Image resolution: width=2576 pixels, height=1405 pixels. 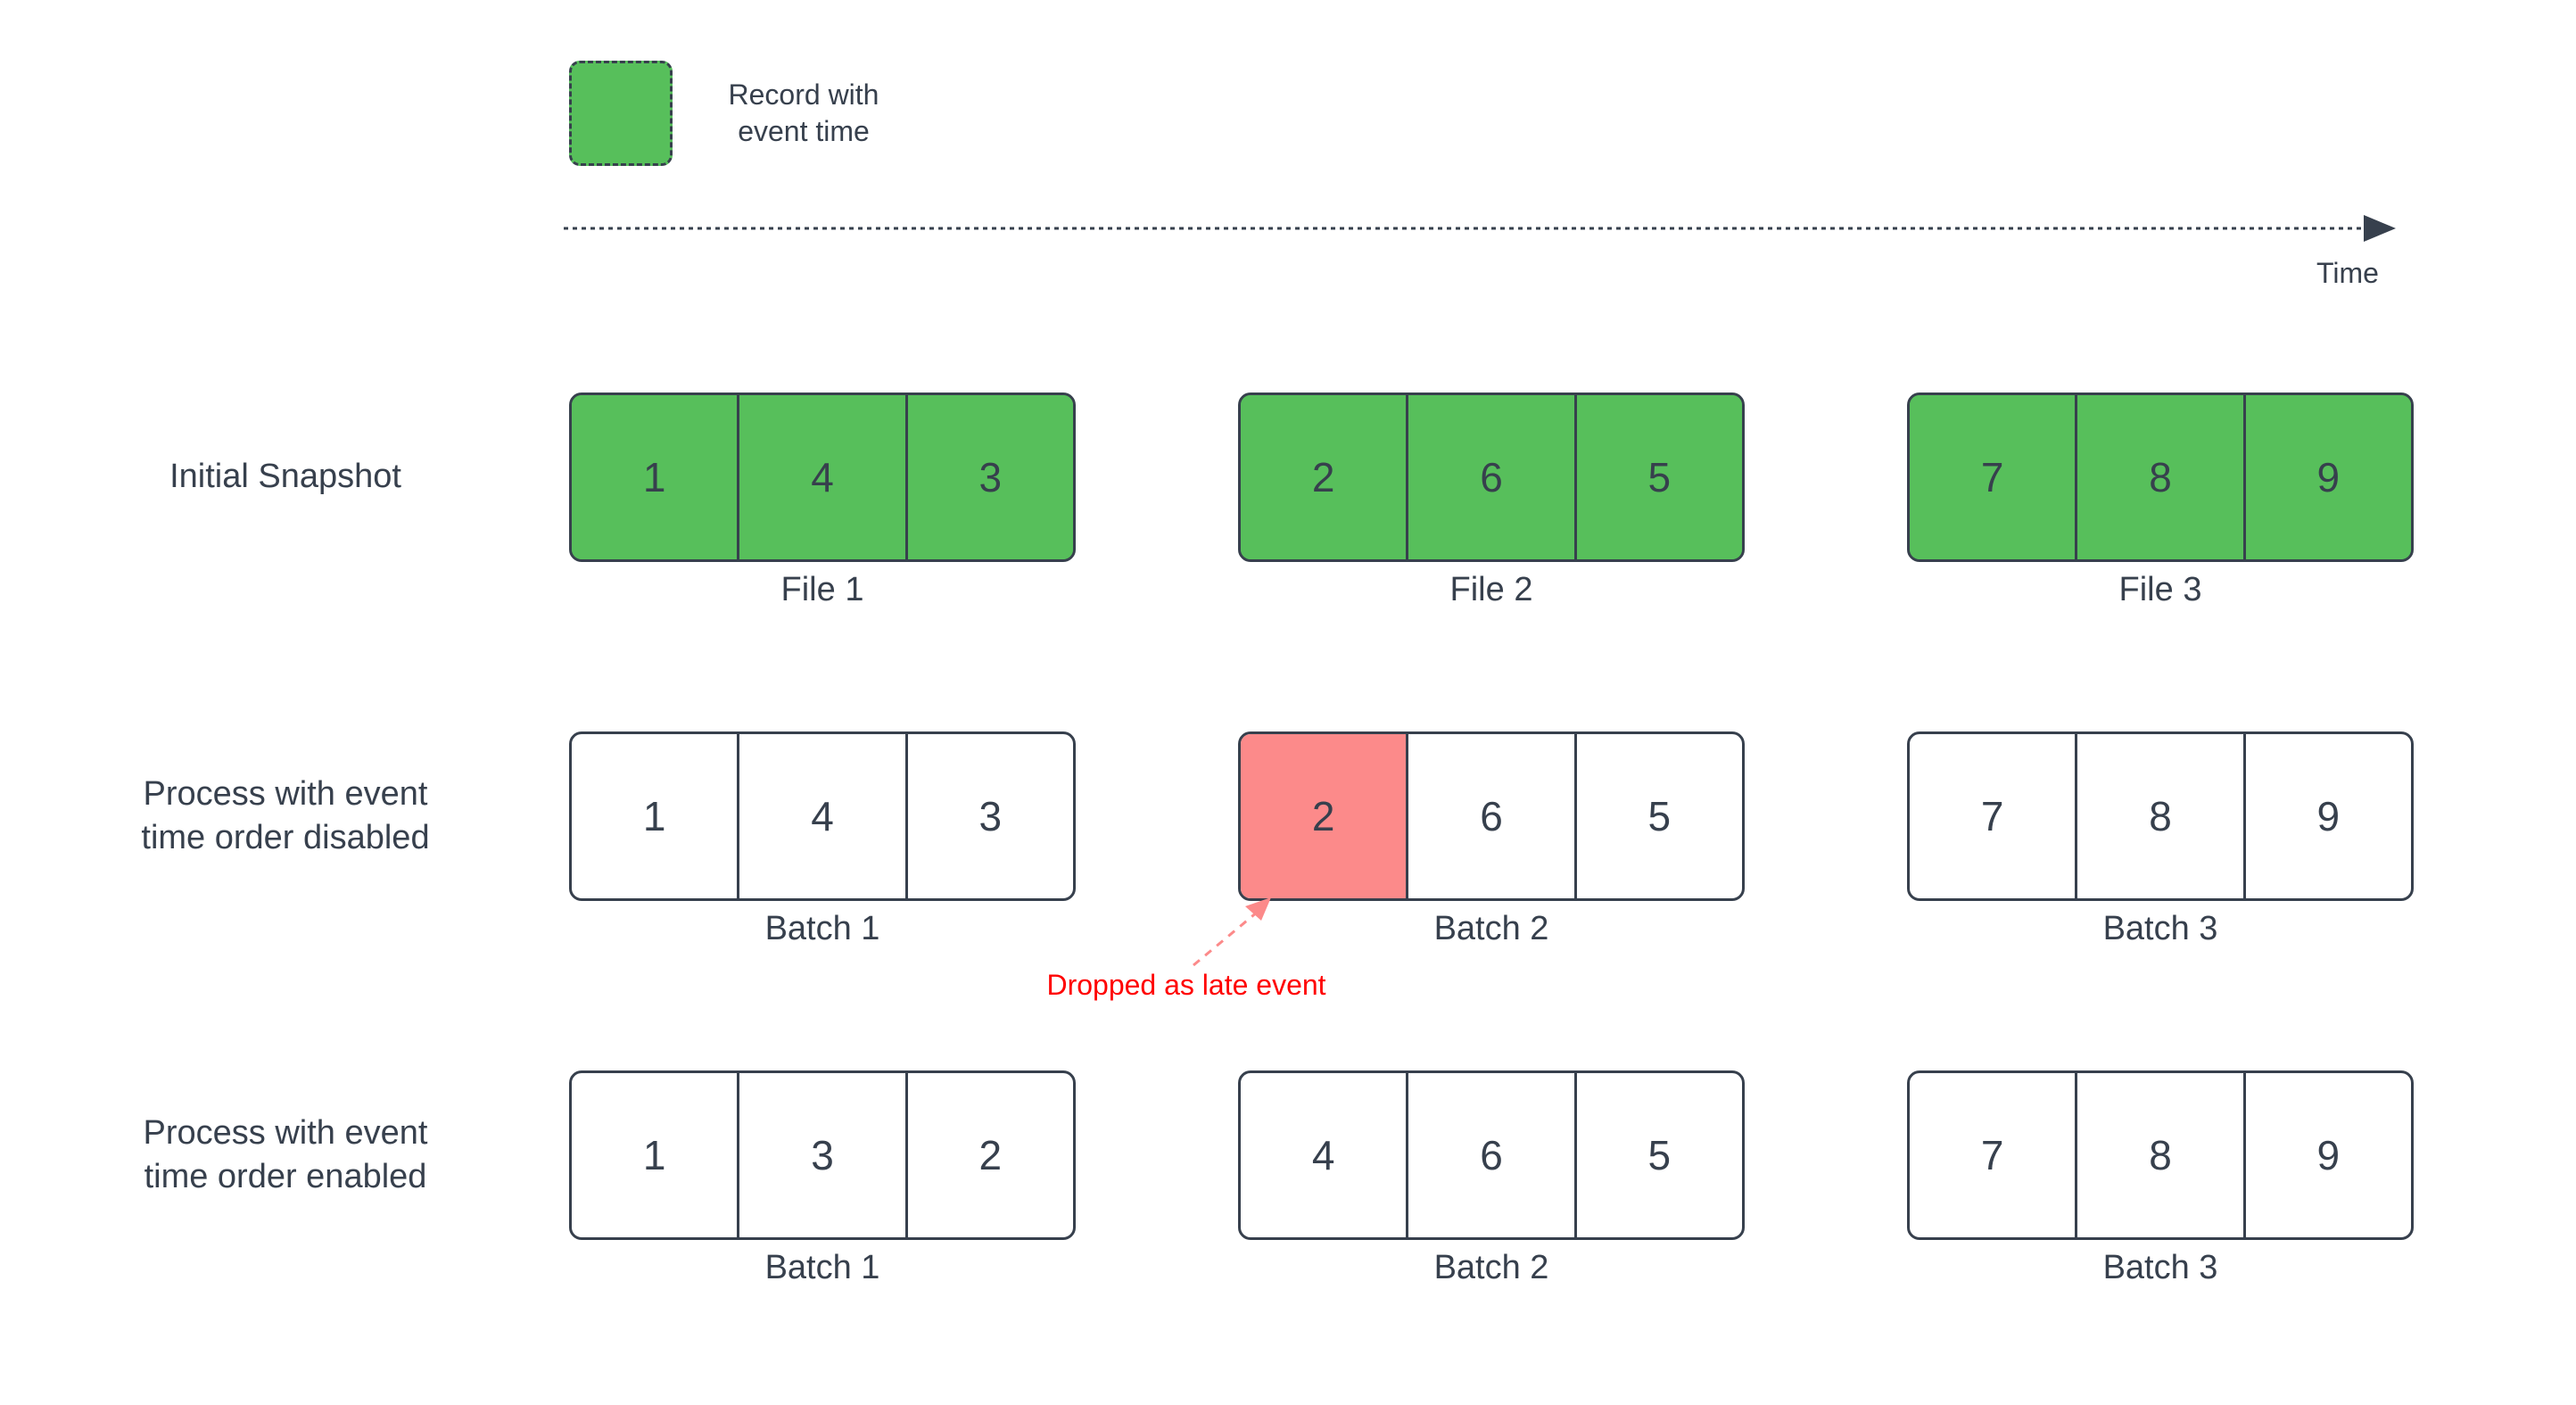 I want to click on row-label-event-time-order-enabled: Process with event time order enabled, so click(x=285, y=1154).